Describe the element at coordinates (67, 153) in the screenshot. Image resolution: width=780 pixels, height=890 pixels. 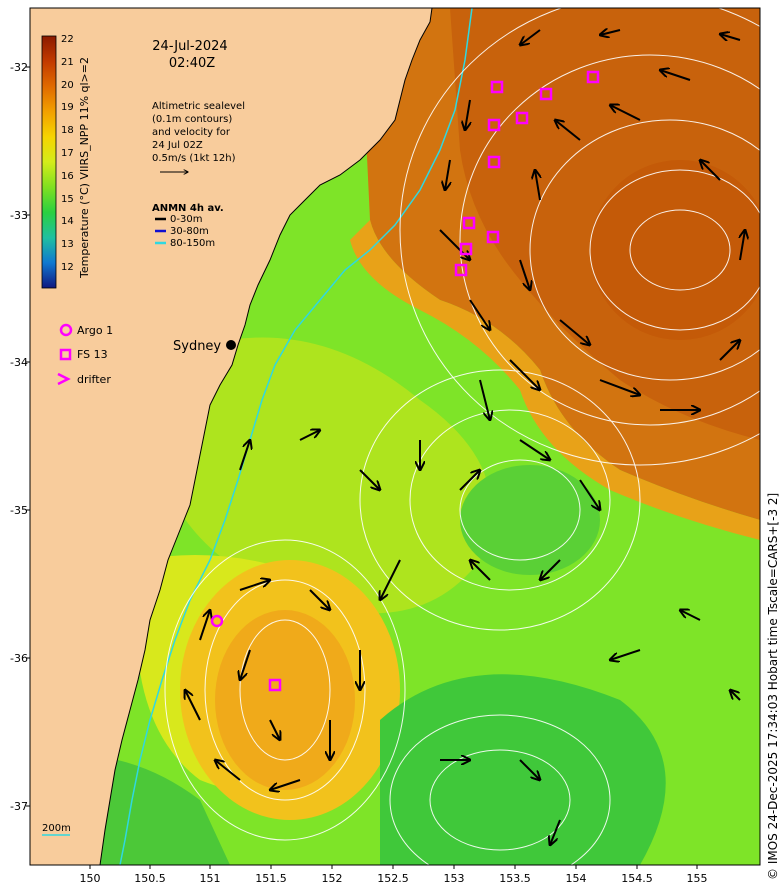
I see `colorbar-tick: 17` at that location.